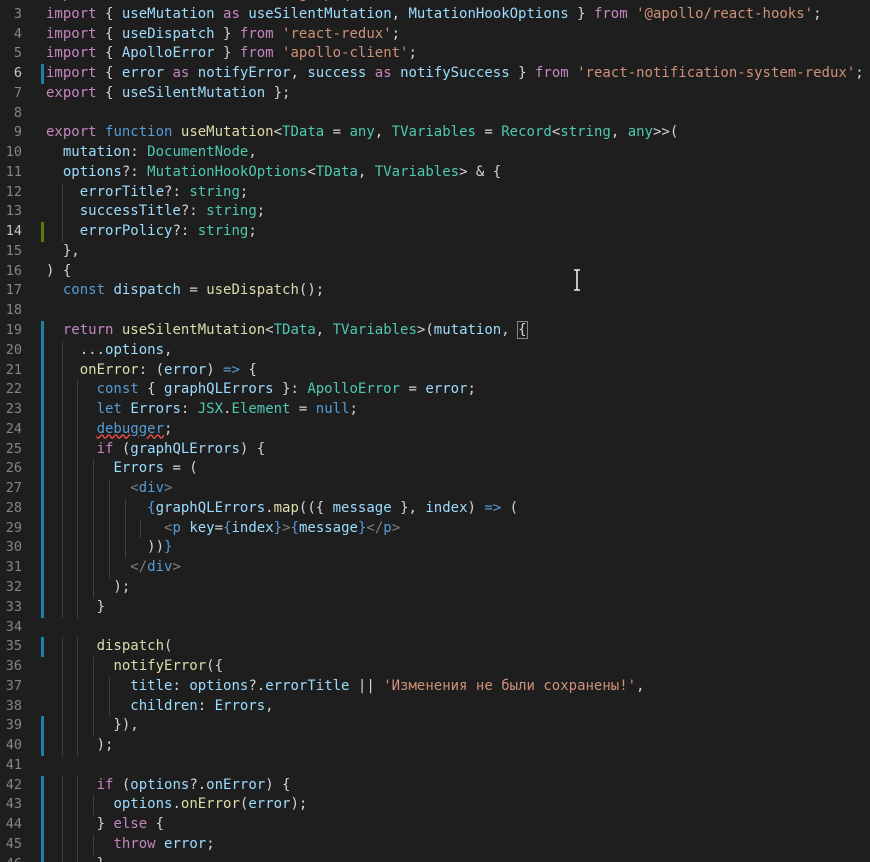  Describe the element at coordinates (75, 608) in the screenshot. I see `code-text: }` at that location.